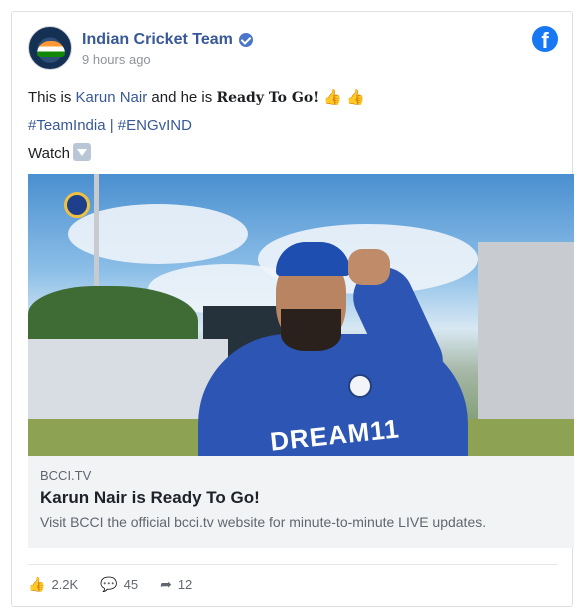 The image size is (588, 616). I want to click on comments-count: 45, so click(131, 584).